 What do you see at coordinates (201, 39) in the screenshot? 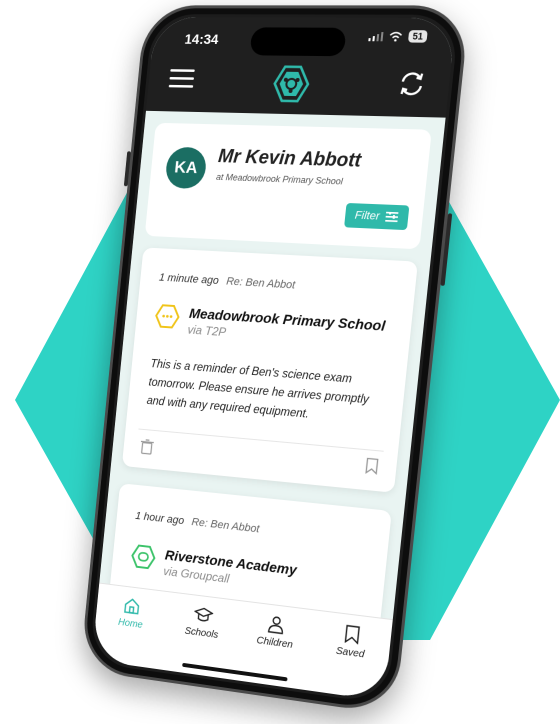
I see `status-time: 14:34` at bounding box center [201, 39].